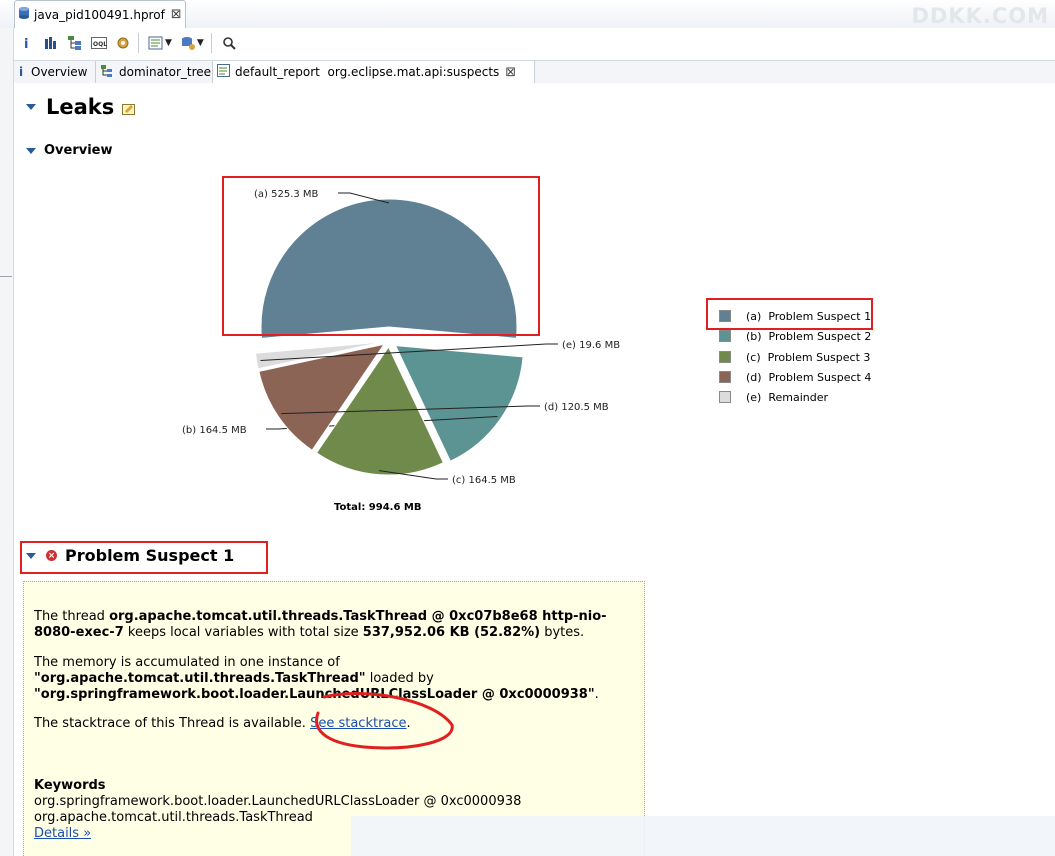  Describe the element at coordinates (286, 194) in the screenshot. I see `slice-label-a: (a) 525.3 MB` at that location.